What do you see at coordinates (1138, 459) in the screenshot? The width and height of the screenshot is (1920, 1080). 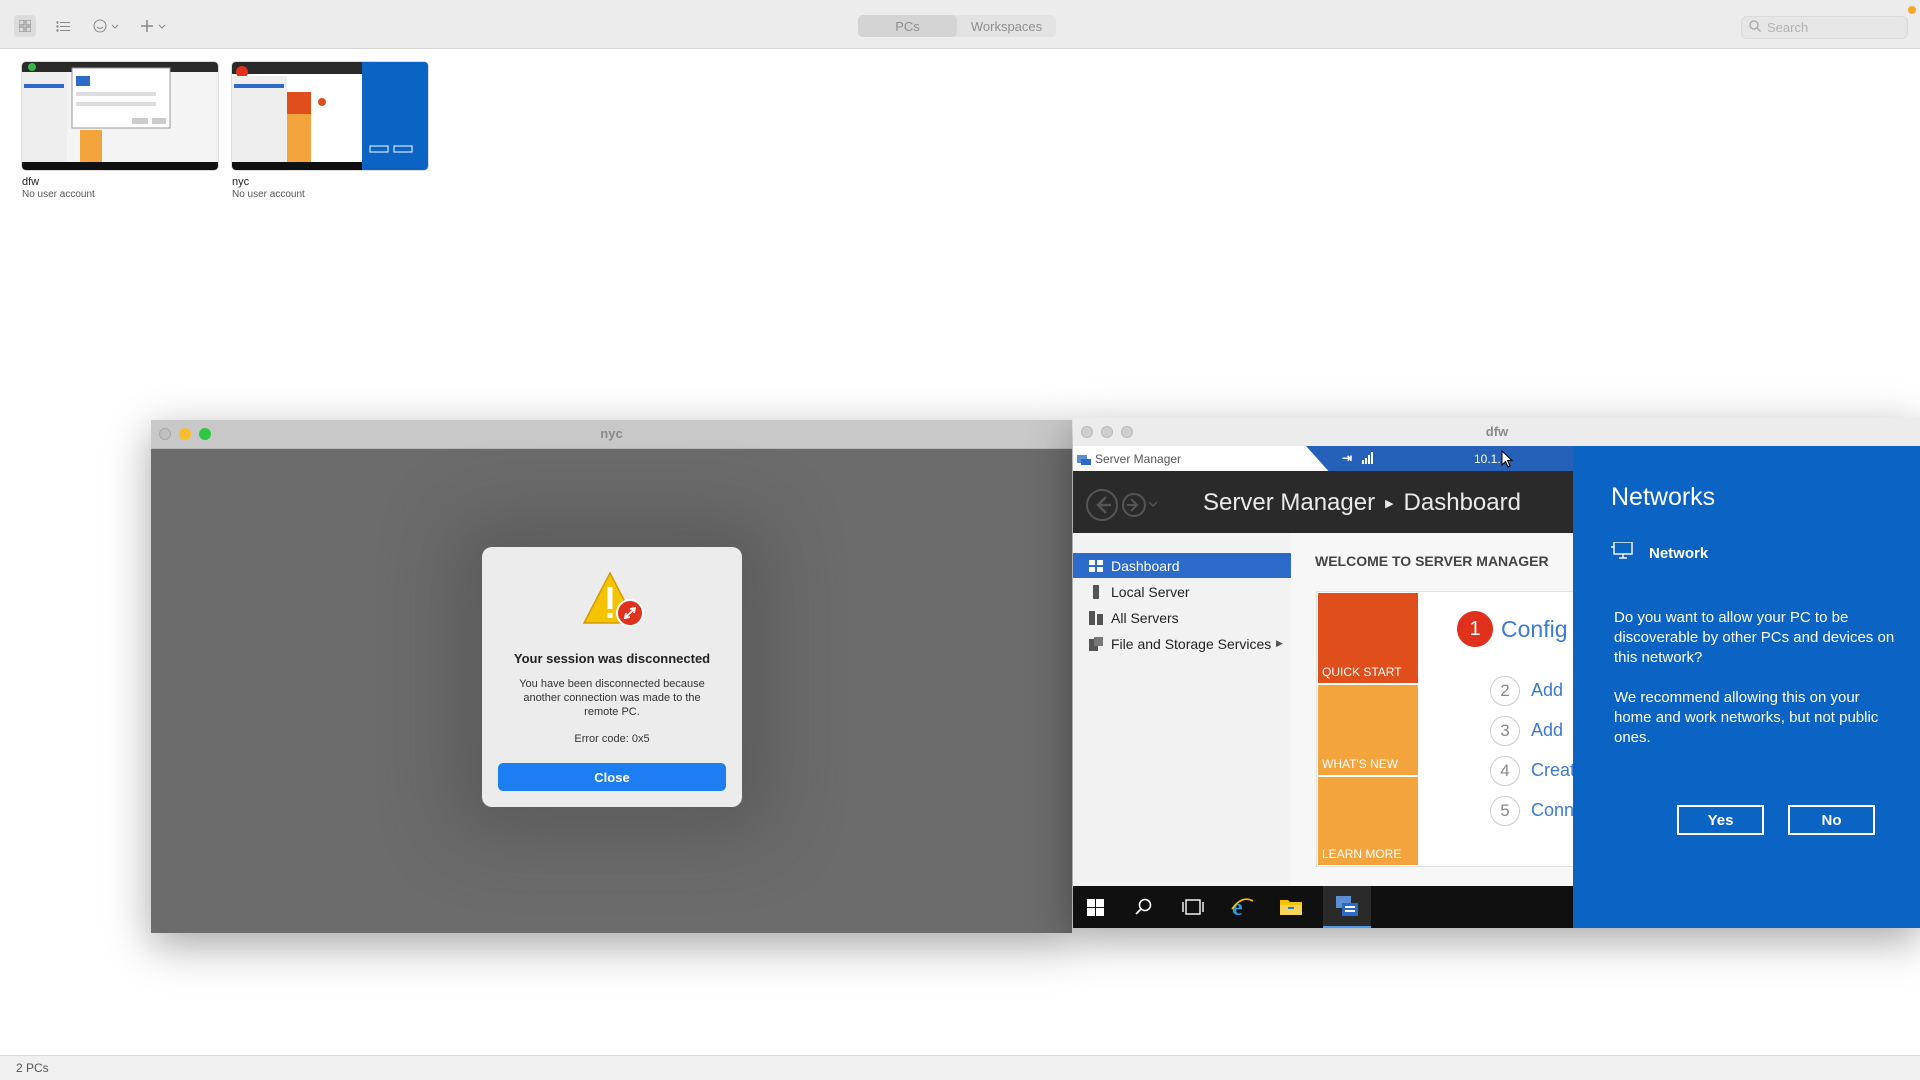 I see `server-manager-titlebar-label: Server Manager` at bounding box center [1138, 459].